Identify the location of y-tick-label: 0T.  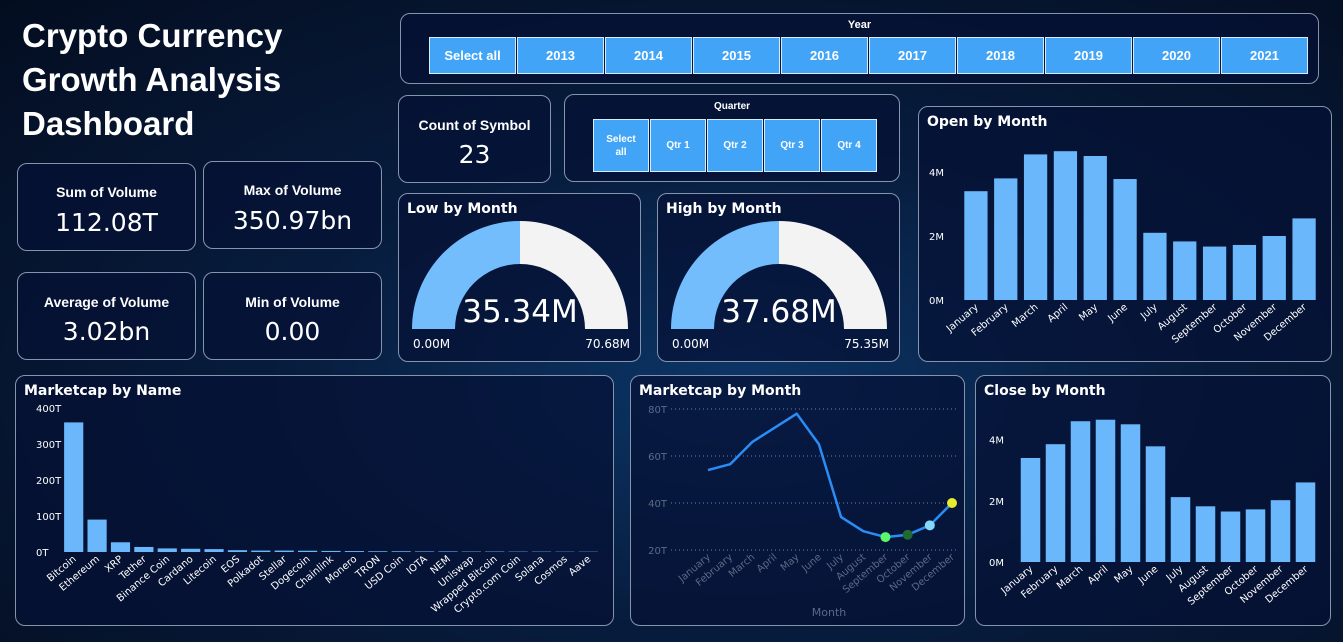
(42, 553).